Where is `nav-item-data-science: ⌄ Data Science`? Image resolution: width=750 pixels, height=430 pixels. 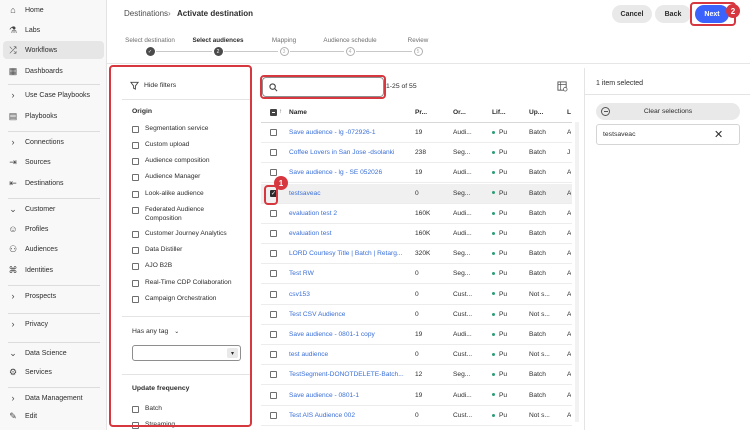 nav-item-data-science: ⌄ Data Science is located at coordinates (53, 353).